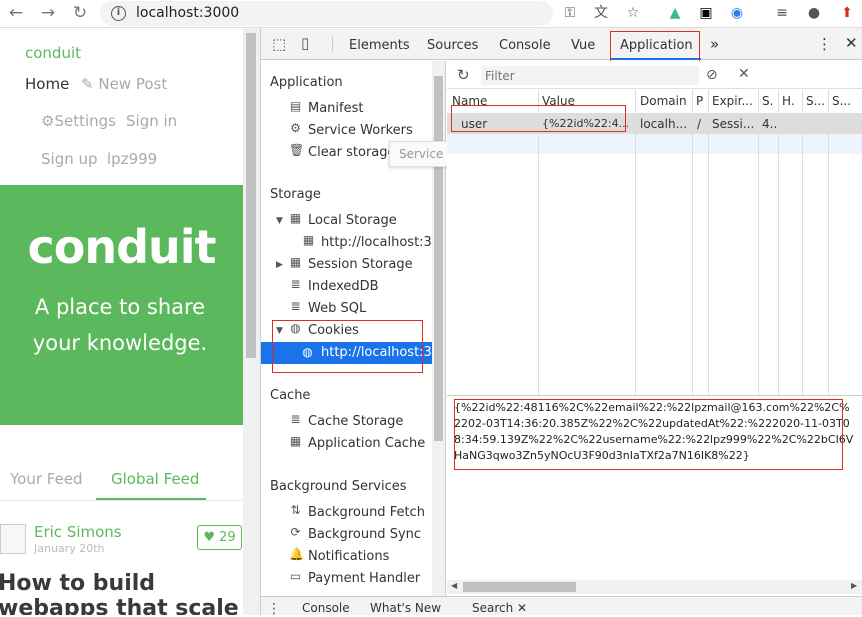 Image resolution: width=862 pixels, height=617 pixels. Describe the element at coordinates (251, 195) in the screenshot. I see `page-scrollbar-thumb` at that location.